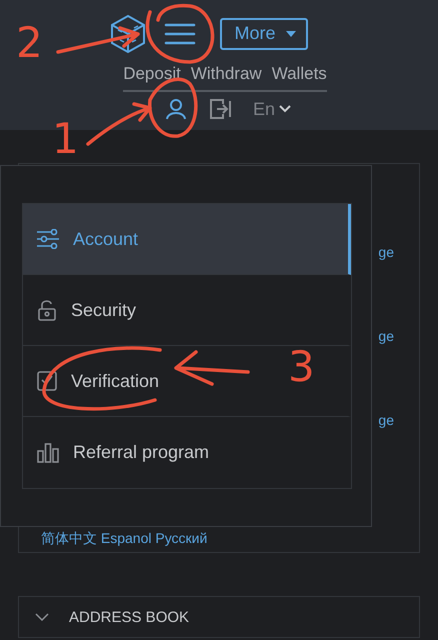 The image size is (438, 640). I want to click on menu-item: Referral program, so click(187, 452).